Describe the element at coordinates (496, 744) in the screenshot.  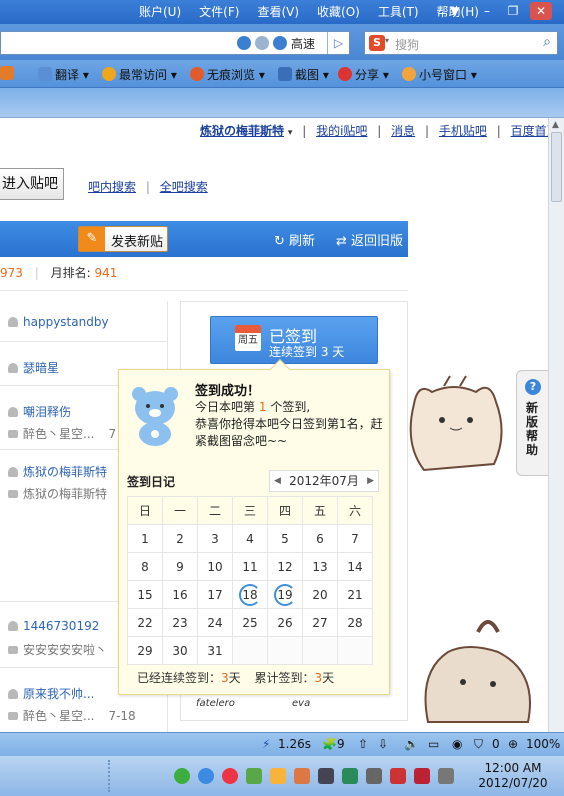
I see `blocked-count: 0` at that location.